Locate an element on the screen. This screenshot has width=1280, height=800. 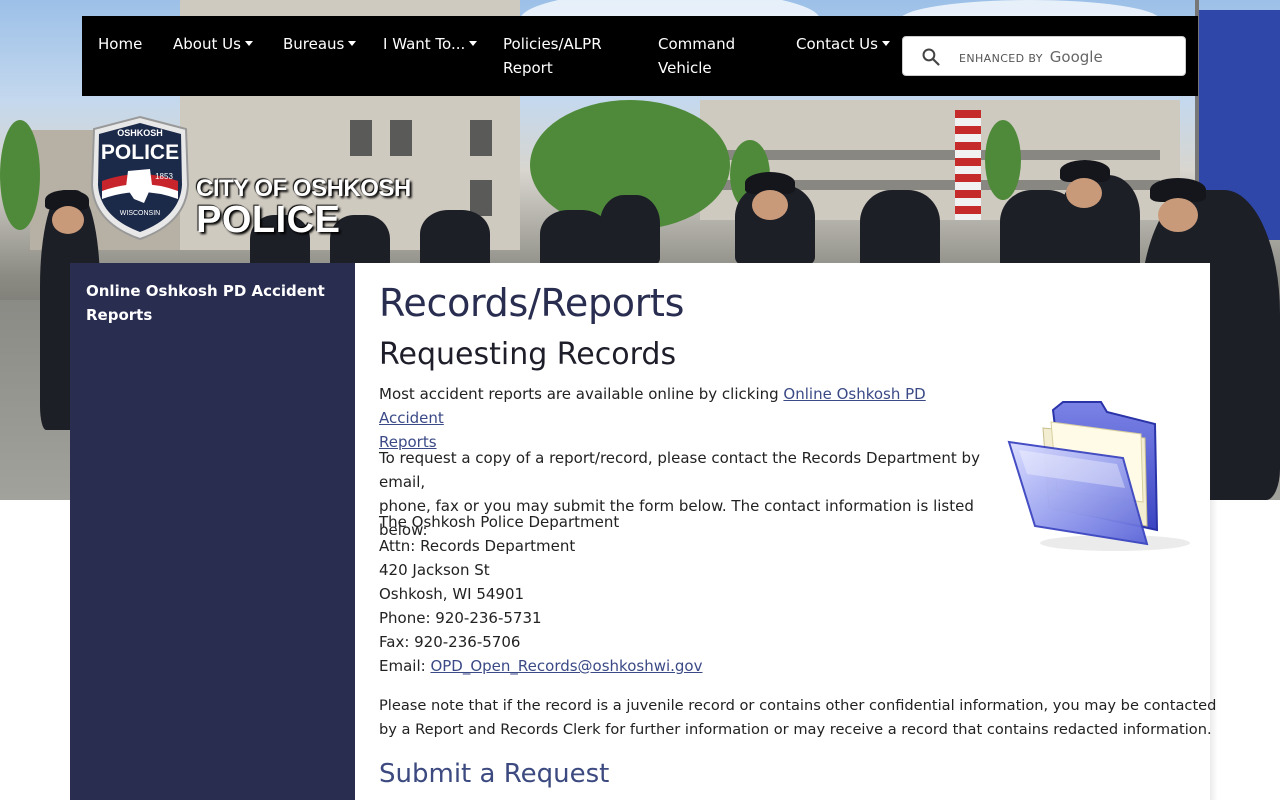
address-email-row: Email: OPD_Open_Records@oshkoshwi.gov is located at coordinates (629, 666).